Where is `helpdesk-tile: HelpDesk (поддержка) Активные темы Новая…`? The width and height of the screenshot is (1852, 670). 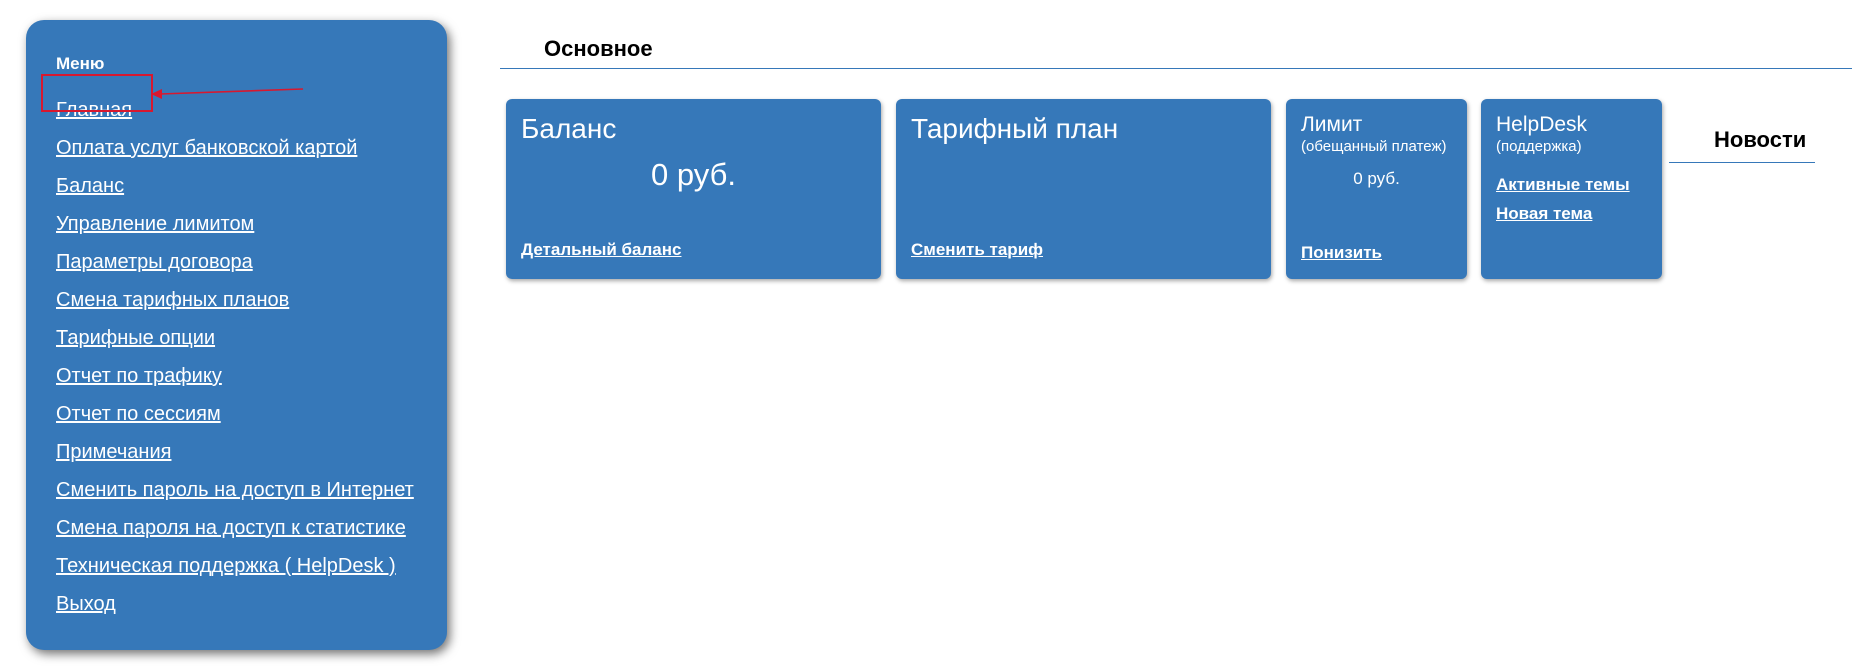 helpdesk-tile: HelpDesk (поддержка) Активные темы Новая… is located at coordinates (1571, 189).